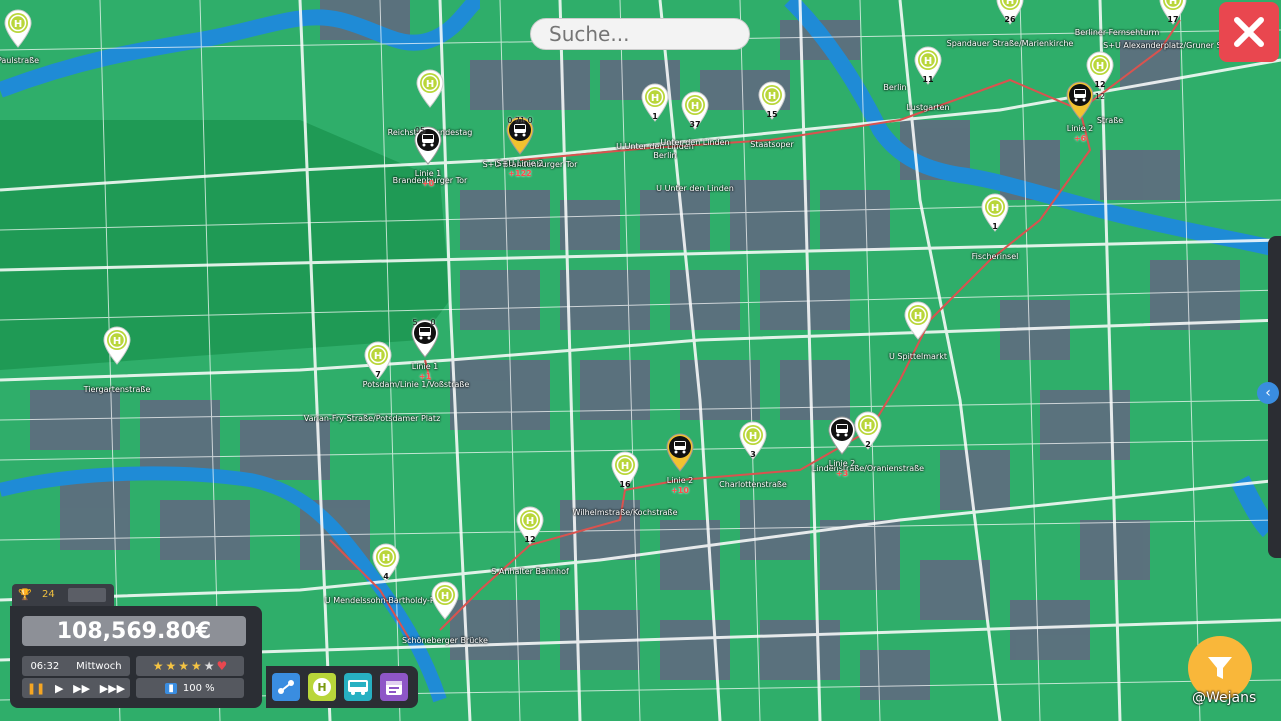 This screenshot has height=721, width=1281. What do you see at coordinates (134, 631) in the screenshot?
I see `money-display: 108,569.80€` at bounding box center [134, 631].